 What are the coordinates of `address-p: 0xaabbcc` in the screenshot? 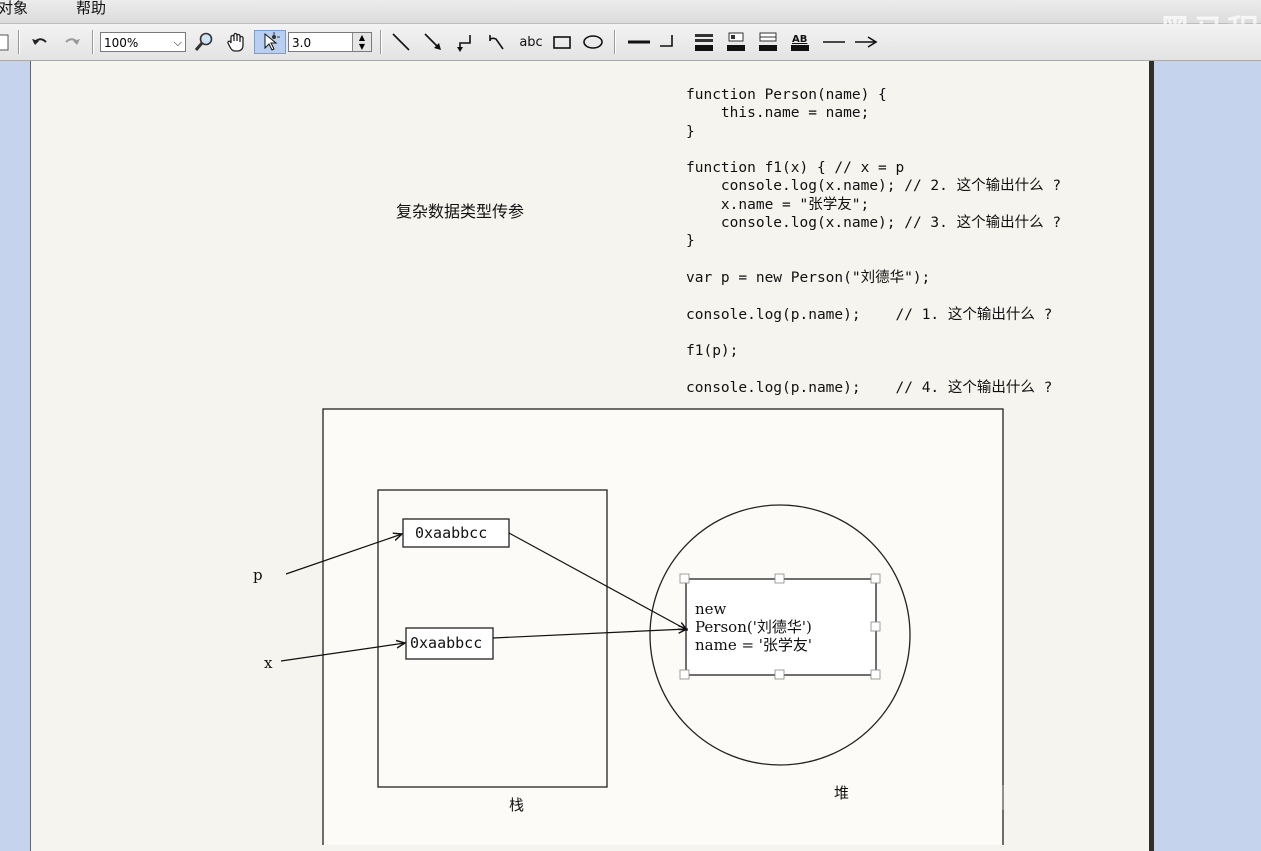 It's located at (451, 533).